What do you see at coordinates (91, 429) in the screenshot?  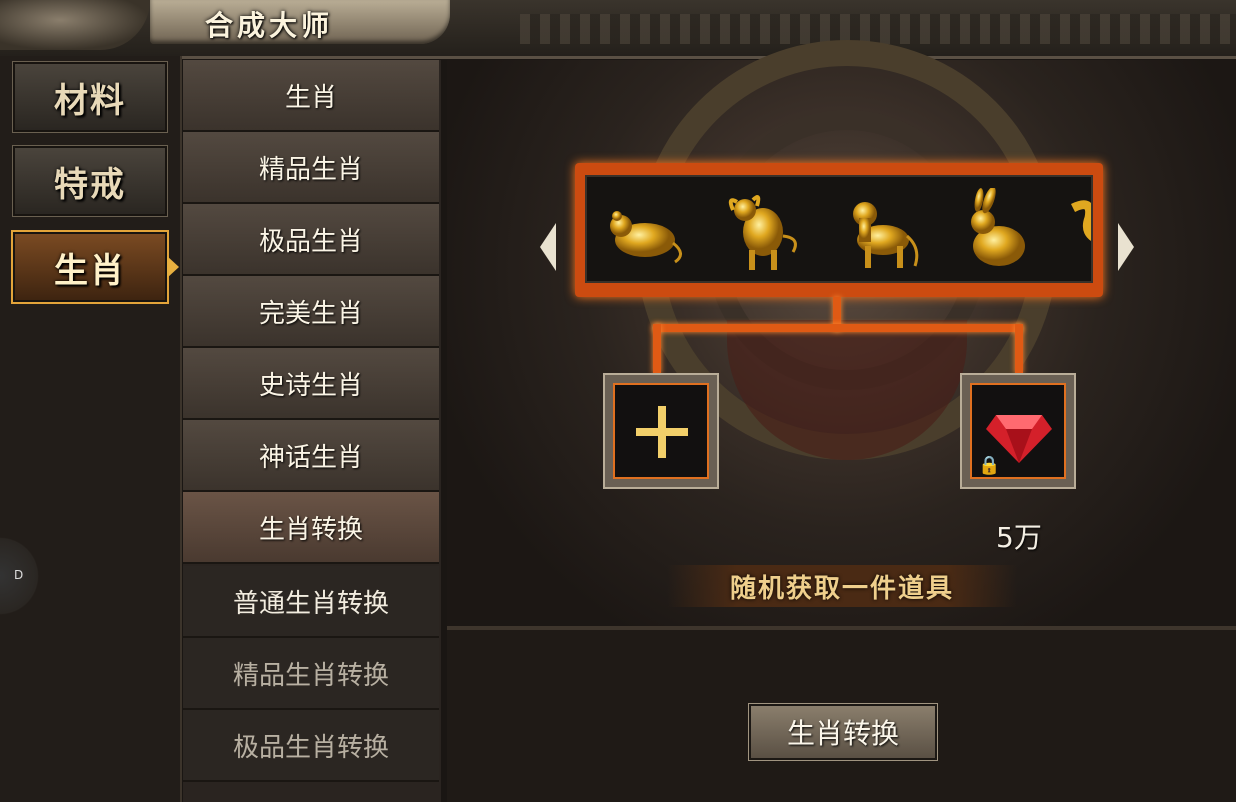 I see `left-tab-column: 材料 特戒 F9 生肖` at bounding box center [91, 429].